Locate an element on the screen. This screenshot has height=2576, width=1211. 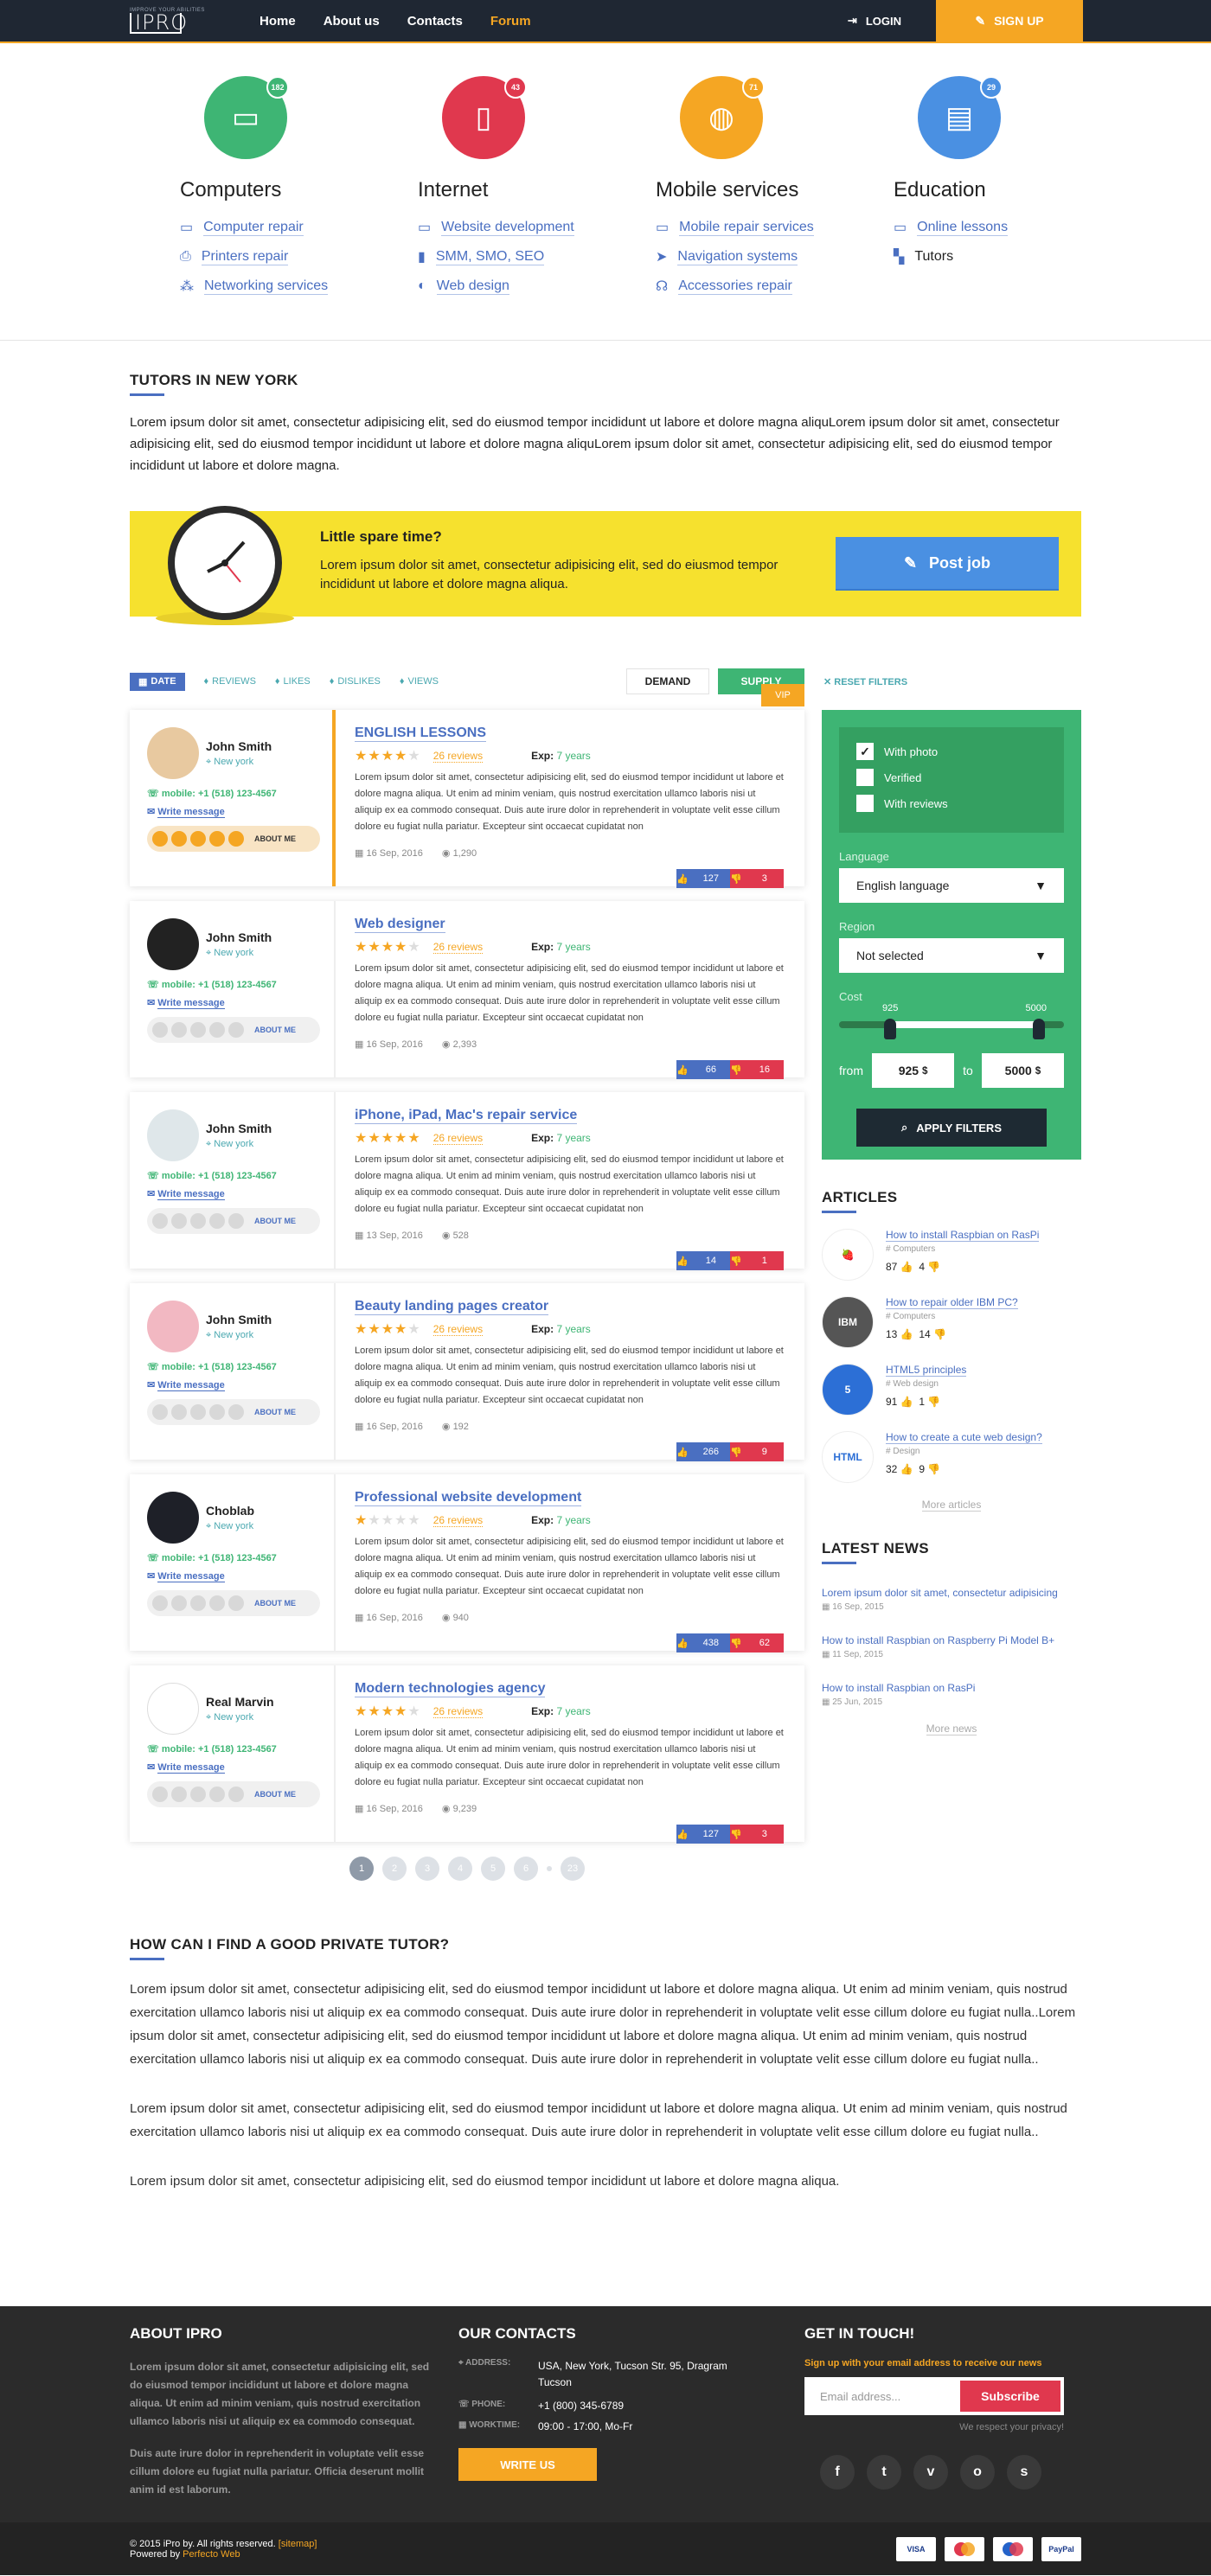
more-articles-link: More articles is located at coordinates (951, 1506).